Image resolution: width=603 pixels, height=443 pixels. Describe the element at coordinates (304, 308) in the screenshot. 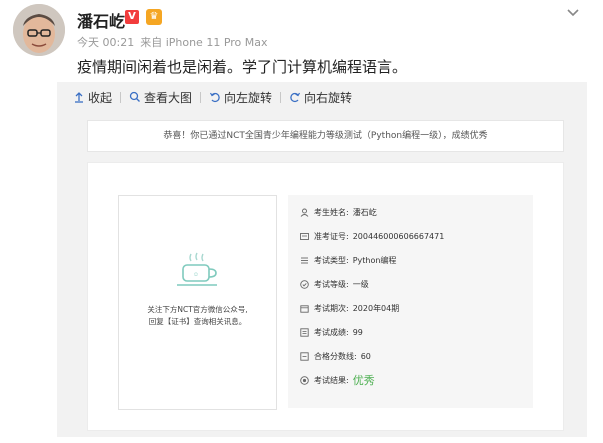

I see `calendar-icon` at that location.